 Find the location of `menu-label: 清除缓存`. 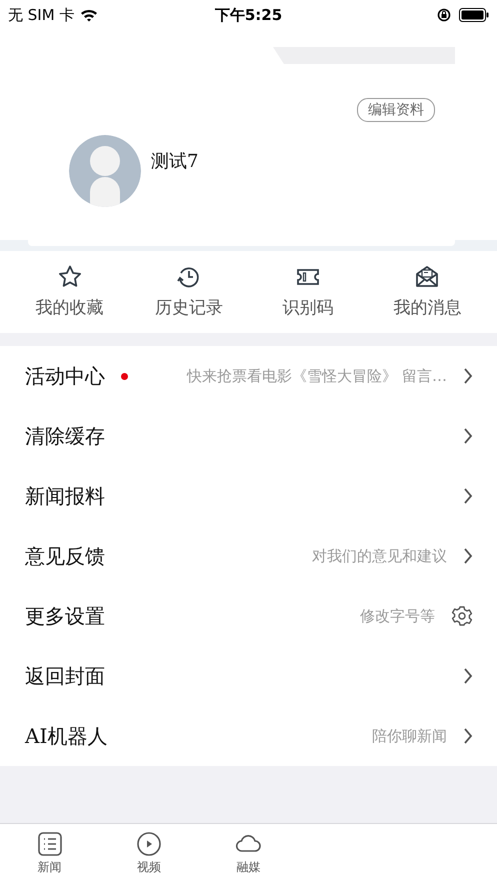

menu-label: 清除缓存 is located at coordinates (65, 436).